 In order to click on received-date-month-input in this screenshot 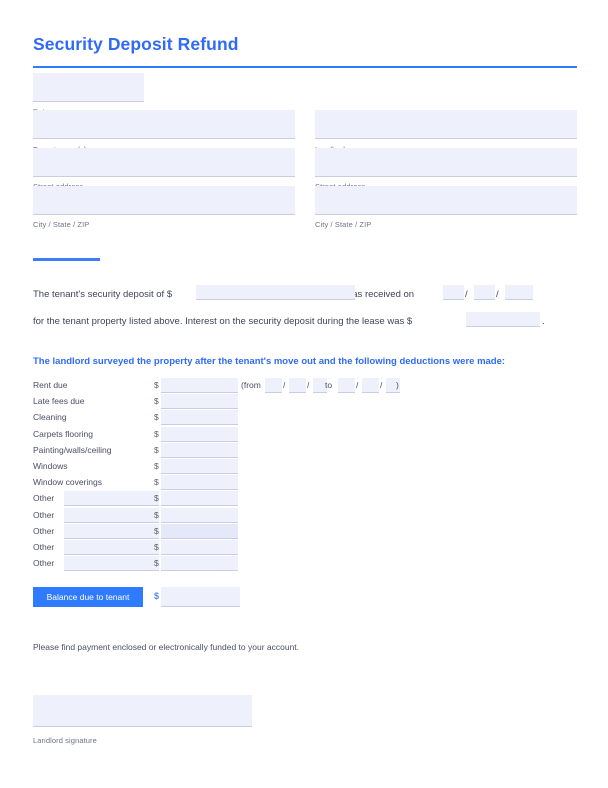, I will do `click(453, 292)`.